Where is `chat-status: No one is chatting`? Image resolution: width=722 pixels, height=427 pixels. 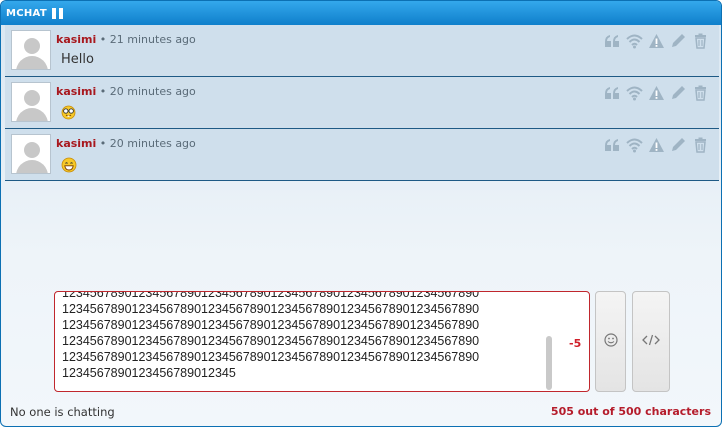
chat-status: No one is chatting is located at coordinates (62, 412).